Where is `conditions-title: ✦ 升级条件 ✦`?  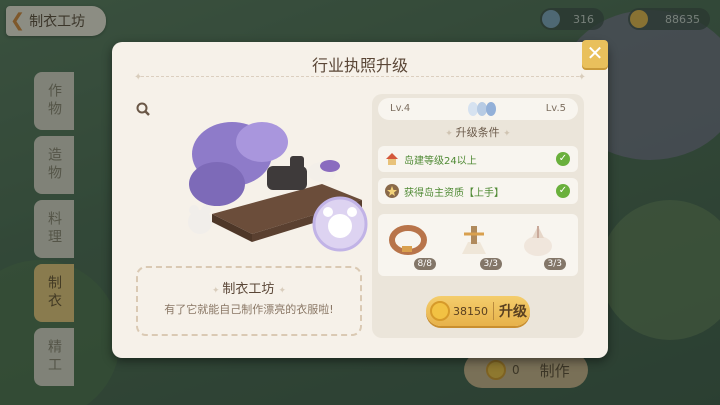
conditions-title: ✦ 升级条件 ✦ is located at coordinates (478, 132).